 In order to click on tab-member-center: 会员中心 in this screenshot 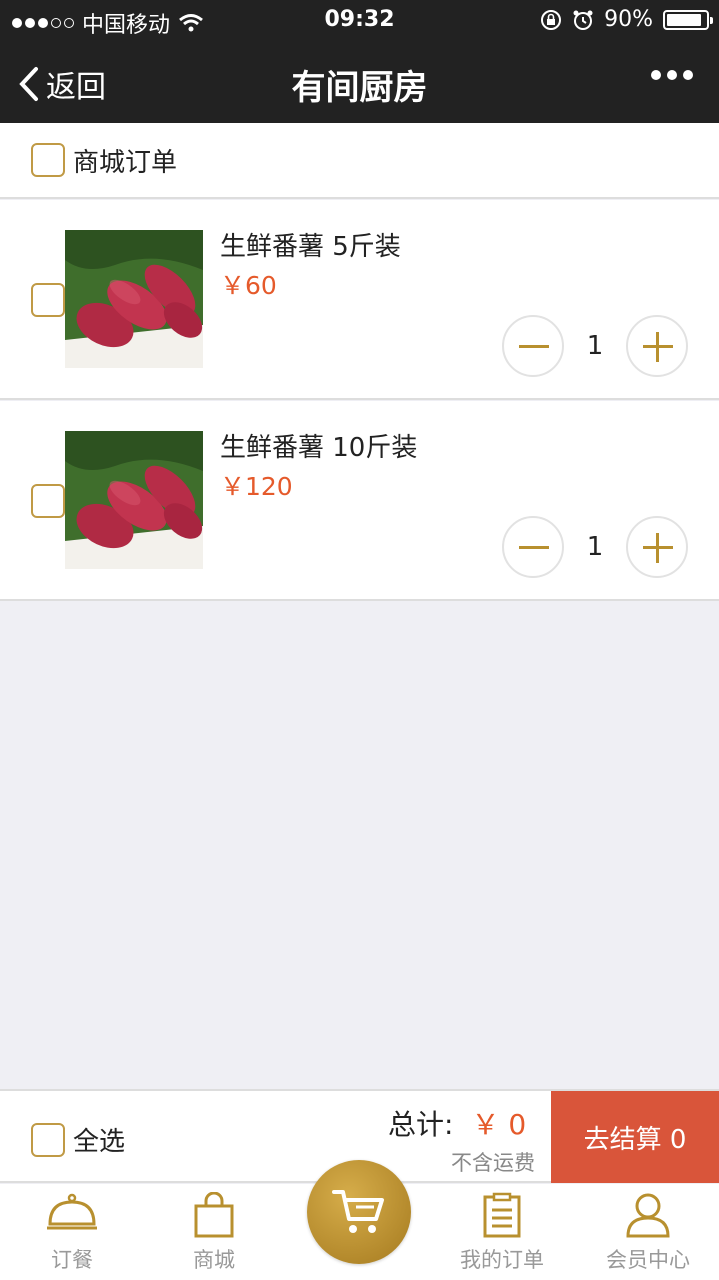, I will do `click(647, 1232)`.